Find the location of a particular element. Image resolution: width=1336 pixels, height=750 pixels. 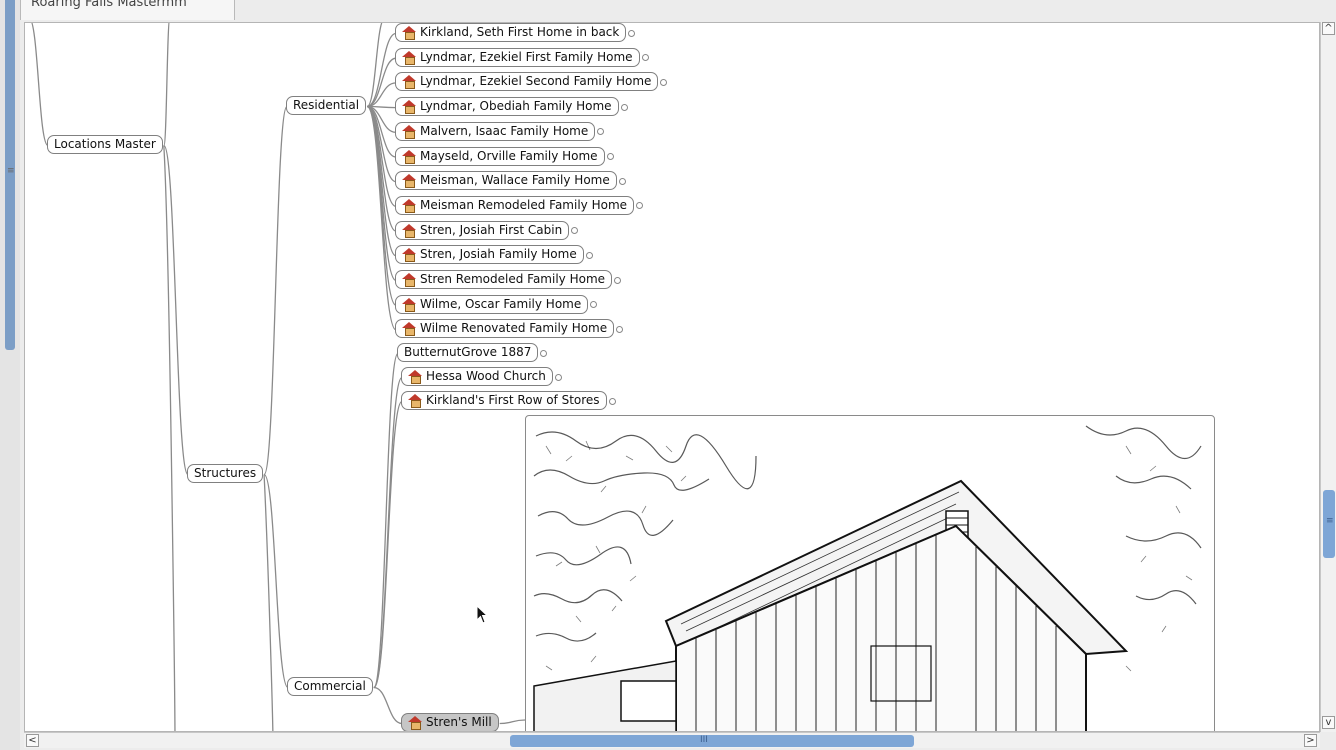

node-label: ButternutGrove 1887 is located at coordinates (468, 352).